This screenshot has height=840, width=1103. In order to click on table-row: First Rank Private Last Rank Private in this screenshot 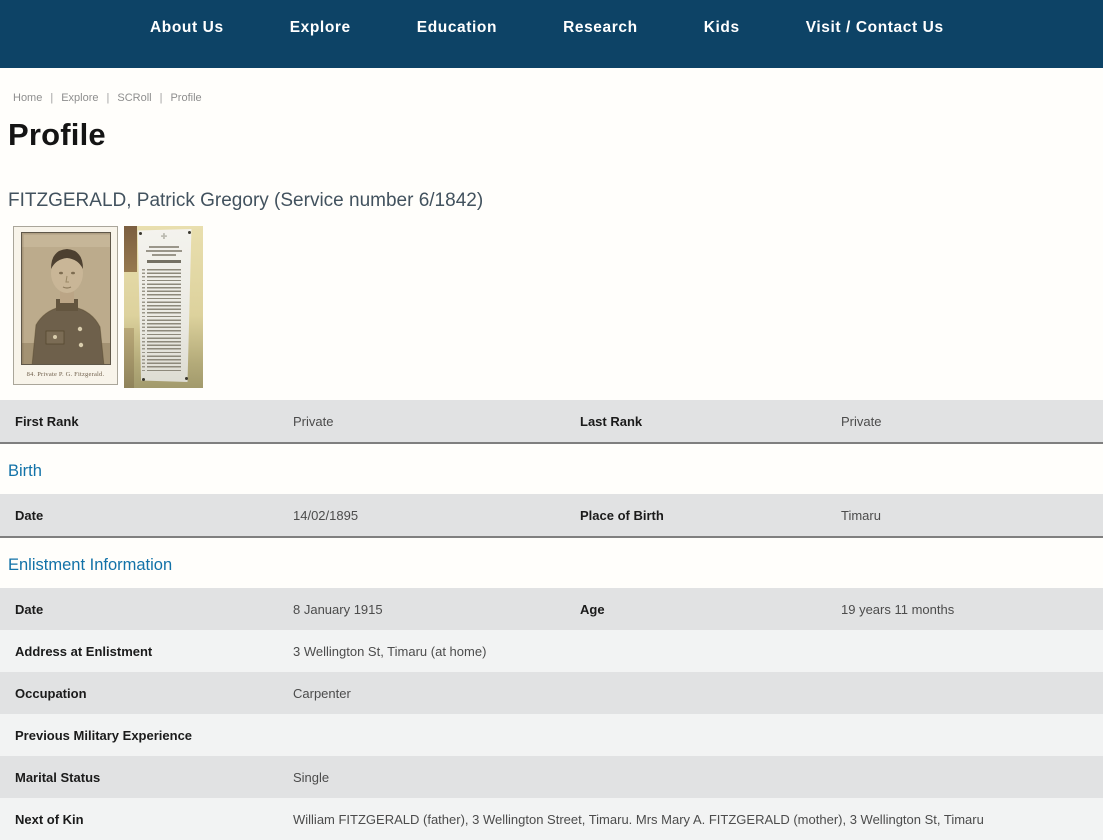, I will do `click(551, 421)`.